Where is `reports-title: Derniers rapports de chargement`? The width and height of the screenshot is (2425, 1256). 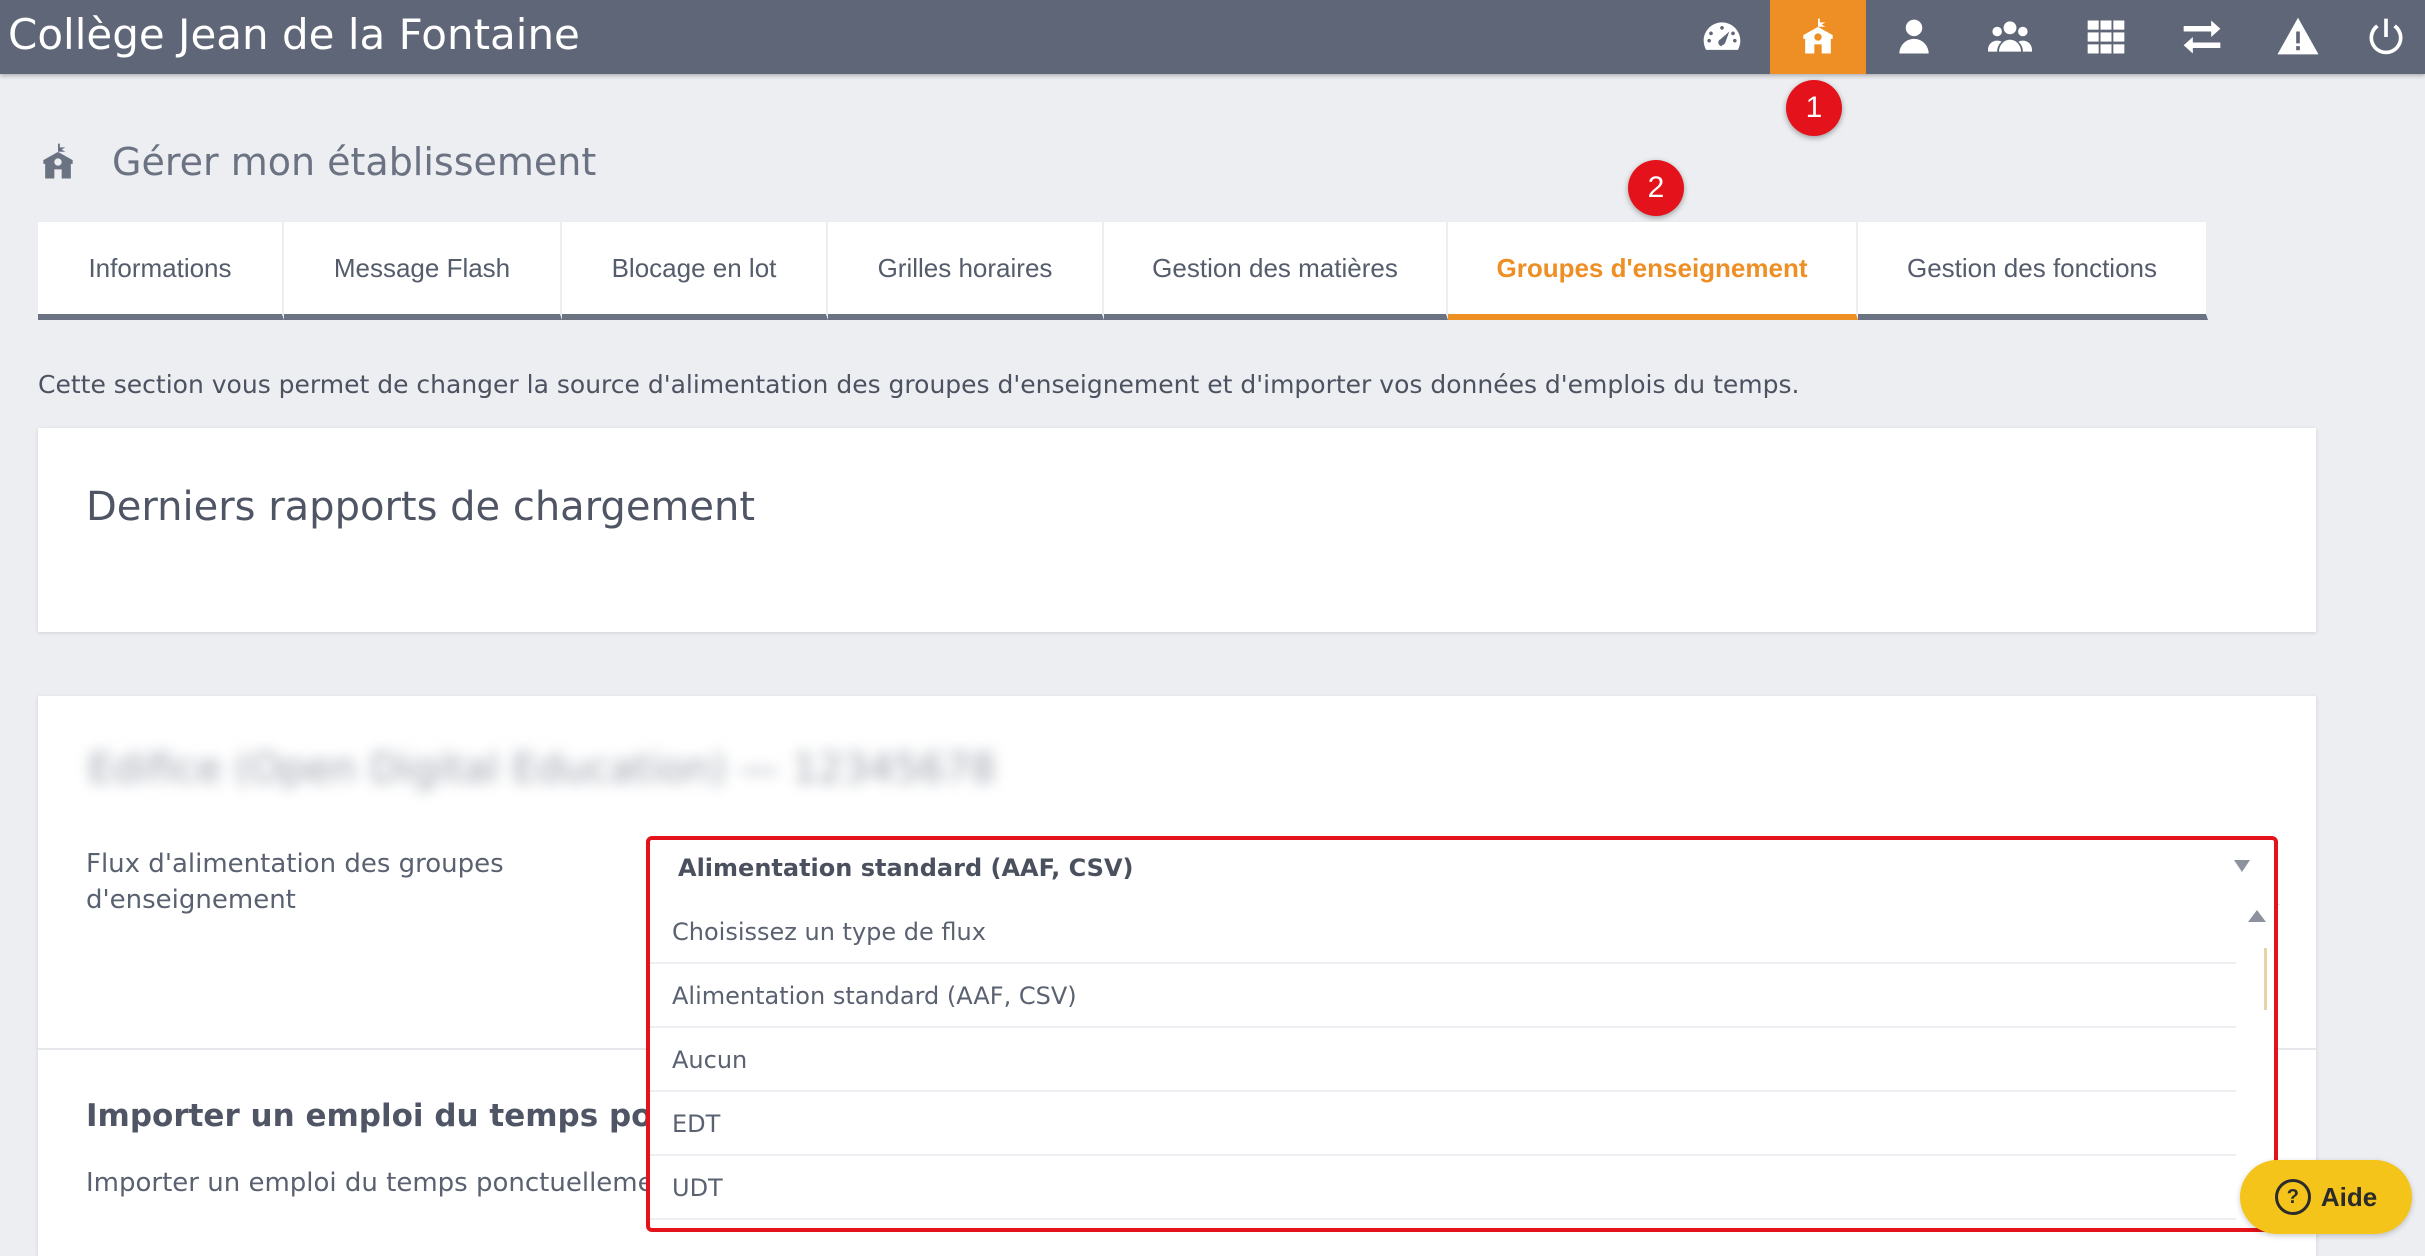
reports-title: Derniers rapports de chargement is located at coordinates (421, 507).